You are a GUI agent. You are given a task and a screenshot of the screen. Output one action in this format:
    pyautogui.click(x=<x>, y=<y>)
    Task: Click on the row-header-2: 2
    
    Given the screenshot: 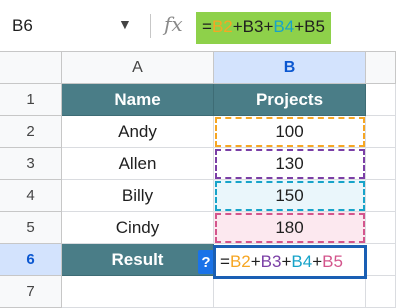 What is the action you would take?
    pyautogui.click(x=31, y=132)
    